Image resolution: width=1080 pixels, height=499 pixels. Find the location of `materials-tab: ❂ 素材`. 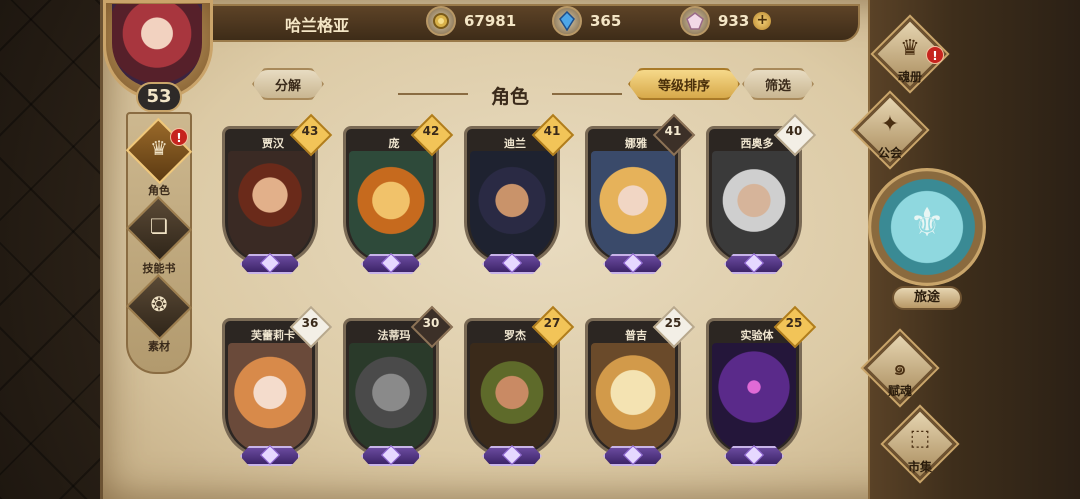

materials-tab: ❂ 素材 is located at coordinates (159, 313).